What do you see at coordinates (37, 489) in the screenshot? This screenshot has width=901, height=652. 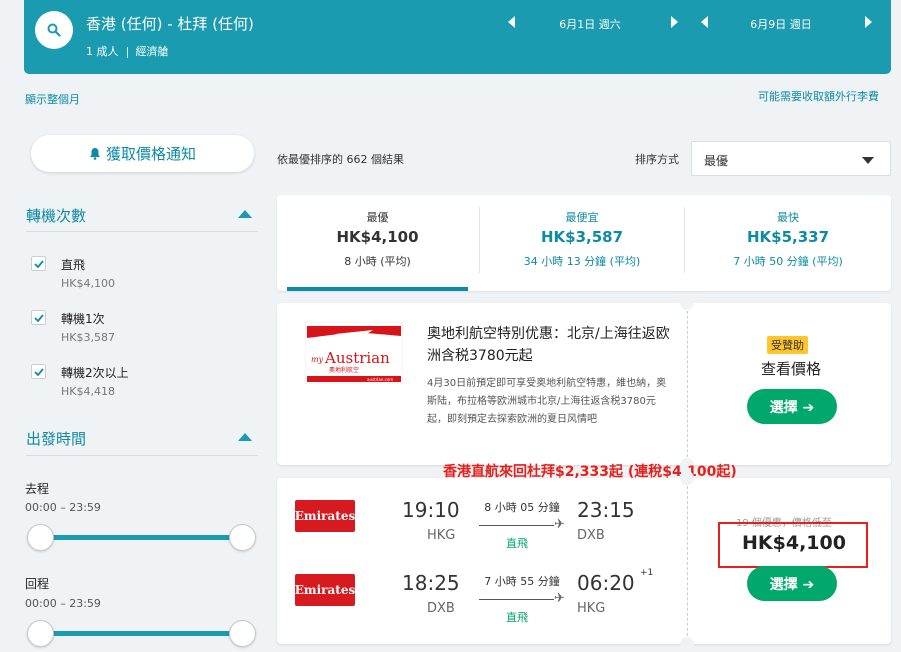 I see `outbound-label: 去程` at bounding box center [37, 489].